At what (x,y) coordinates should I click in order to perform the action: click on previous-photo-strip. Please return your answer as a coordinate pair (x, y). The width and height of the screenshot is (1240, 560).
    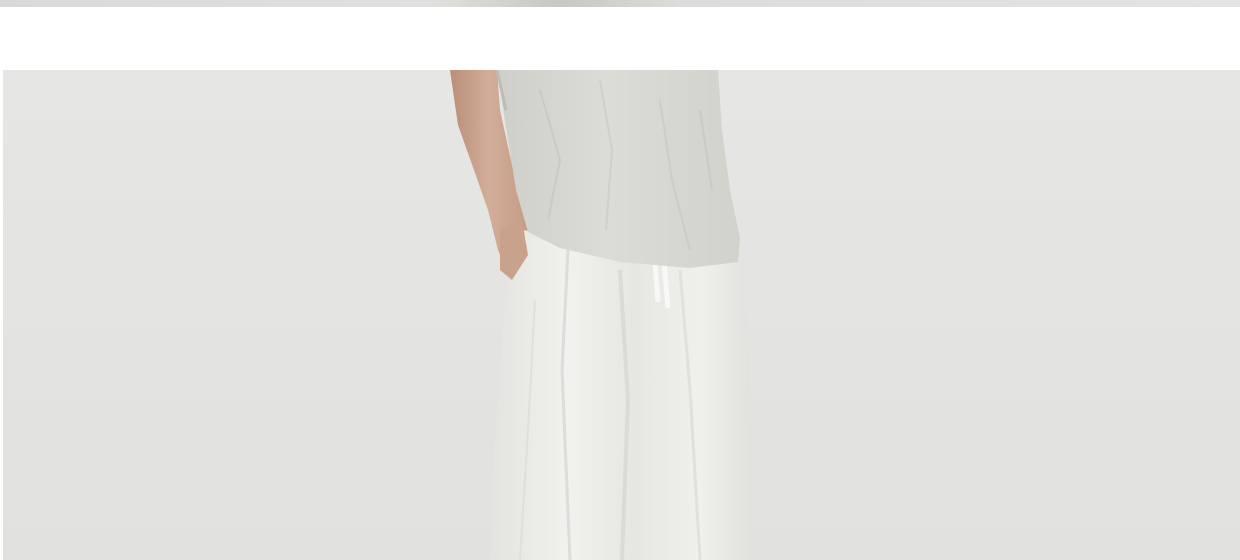
    Looking at the image, I should click on (620, 3).